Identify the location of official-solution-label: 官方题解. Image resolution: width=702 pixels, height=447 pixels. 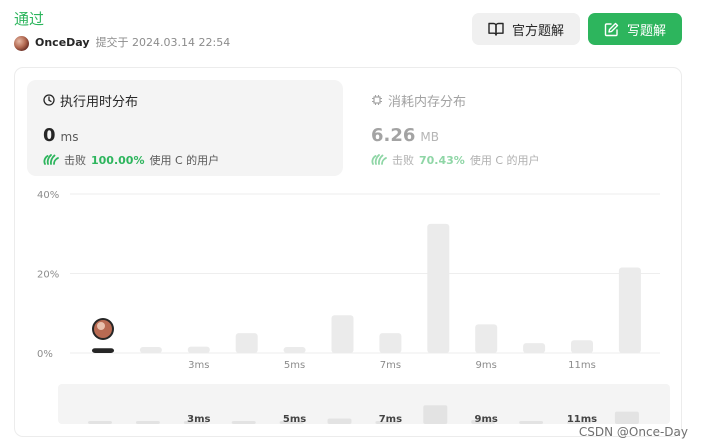
(537, 31).